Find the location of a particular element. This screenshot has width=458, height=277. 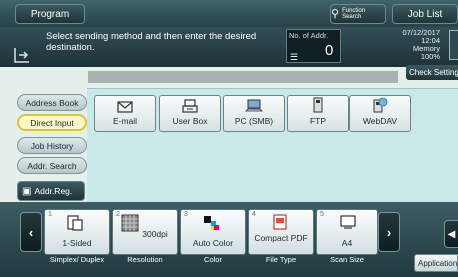

document-send-icon is located at coordinates (25, 57).